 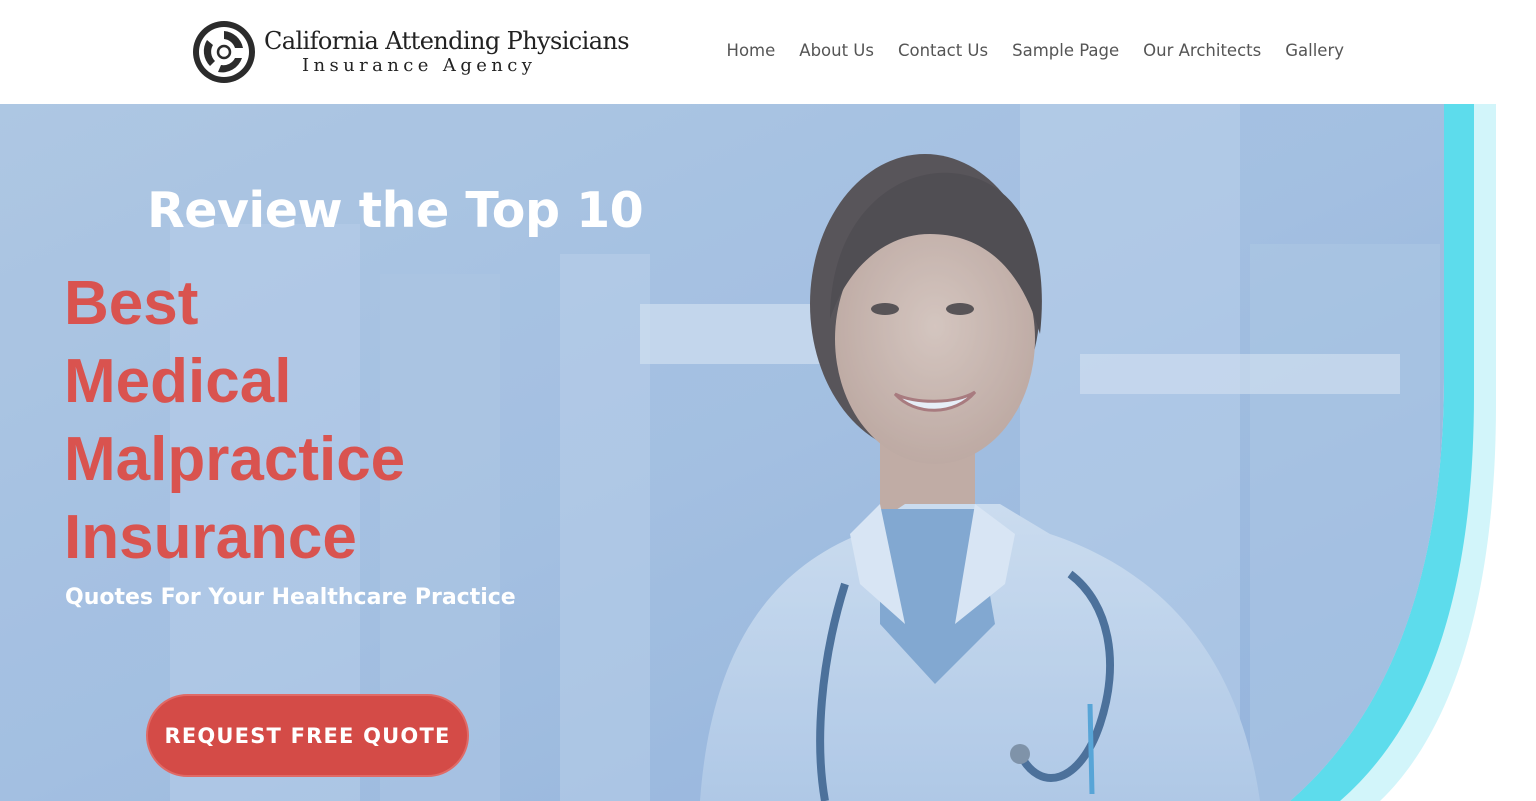 I want to click on hero-title-line: Insurance, so click(x=210, y=537).